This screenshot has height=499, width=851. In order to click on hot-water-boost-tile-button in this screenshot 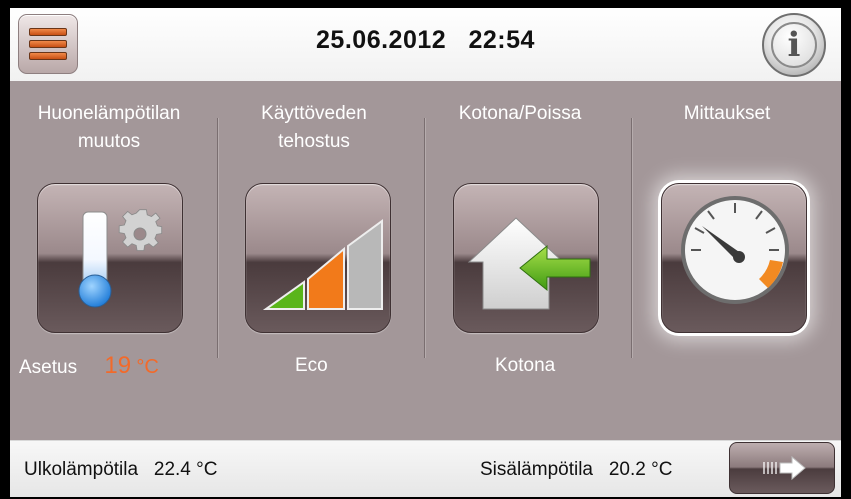, I will do `click(318, 258)`.